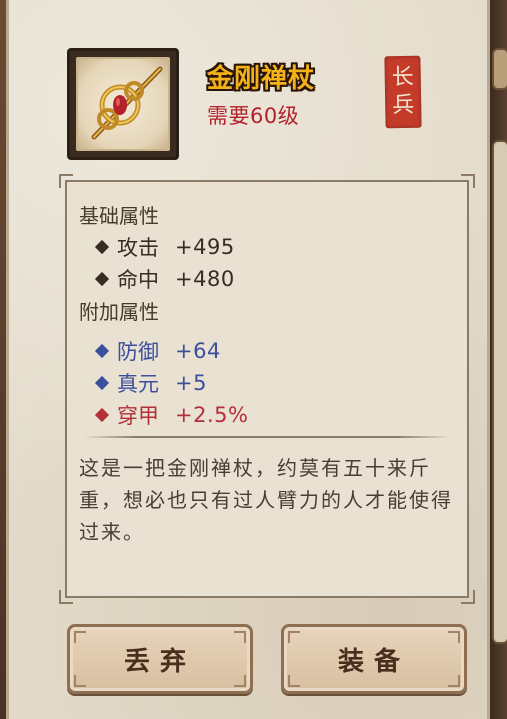 The width and height of the screenshot is (507, 719). I want to click on item-icon-slot, so click(123, 104).